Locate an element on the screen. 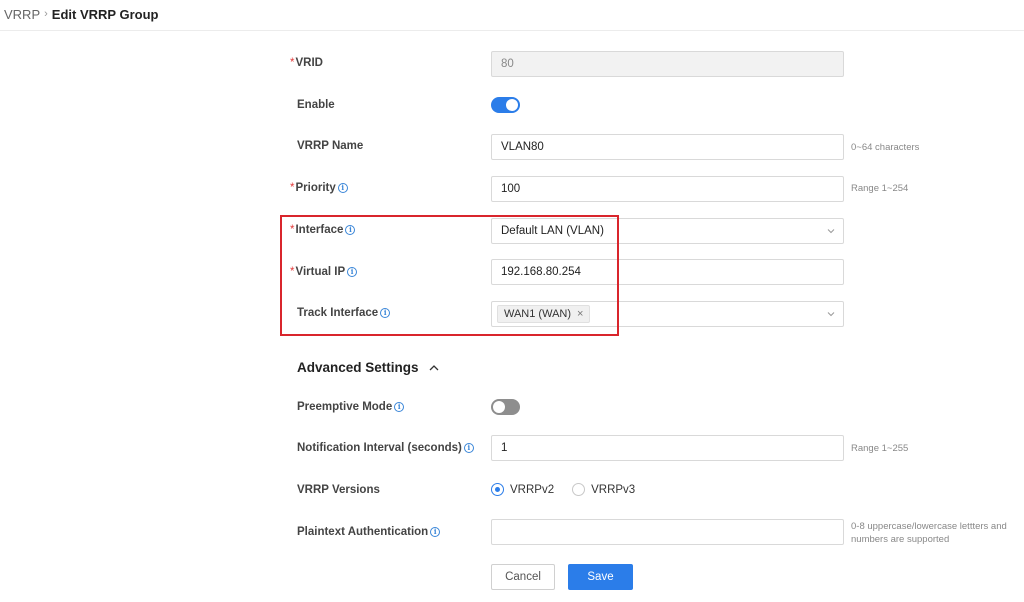 The image size is (1024, 602). priority-hint: Range 1~254 is located at coordinates (880, 188).